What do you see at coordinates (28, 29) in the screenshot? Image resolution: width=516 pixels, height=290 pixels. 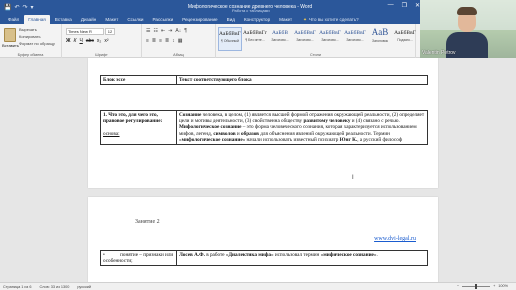 I see `cut-button: Вырезать` at bounding box center [28, 29].